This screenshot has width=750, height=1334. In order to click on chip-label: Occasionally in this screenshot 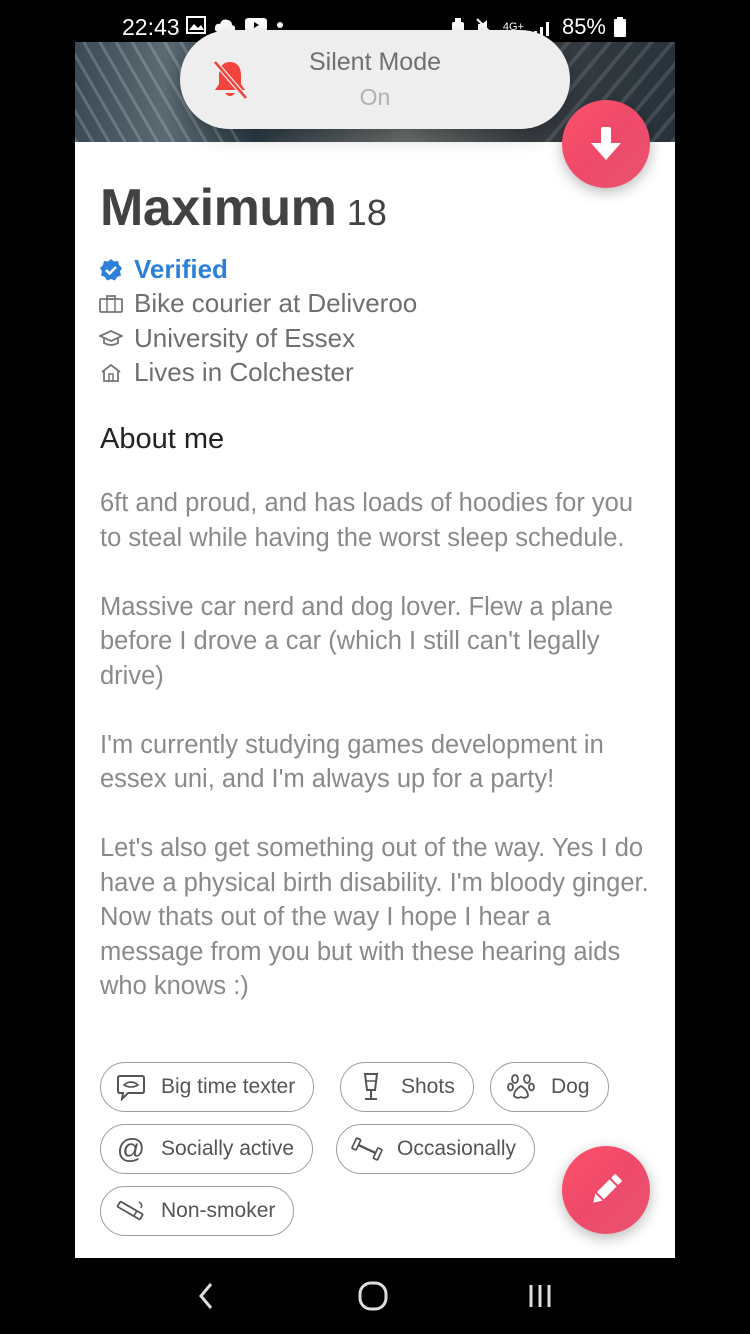, I will do `click(457, 1148)`.